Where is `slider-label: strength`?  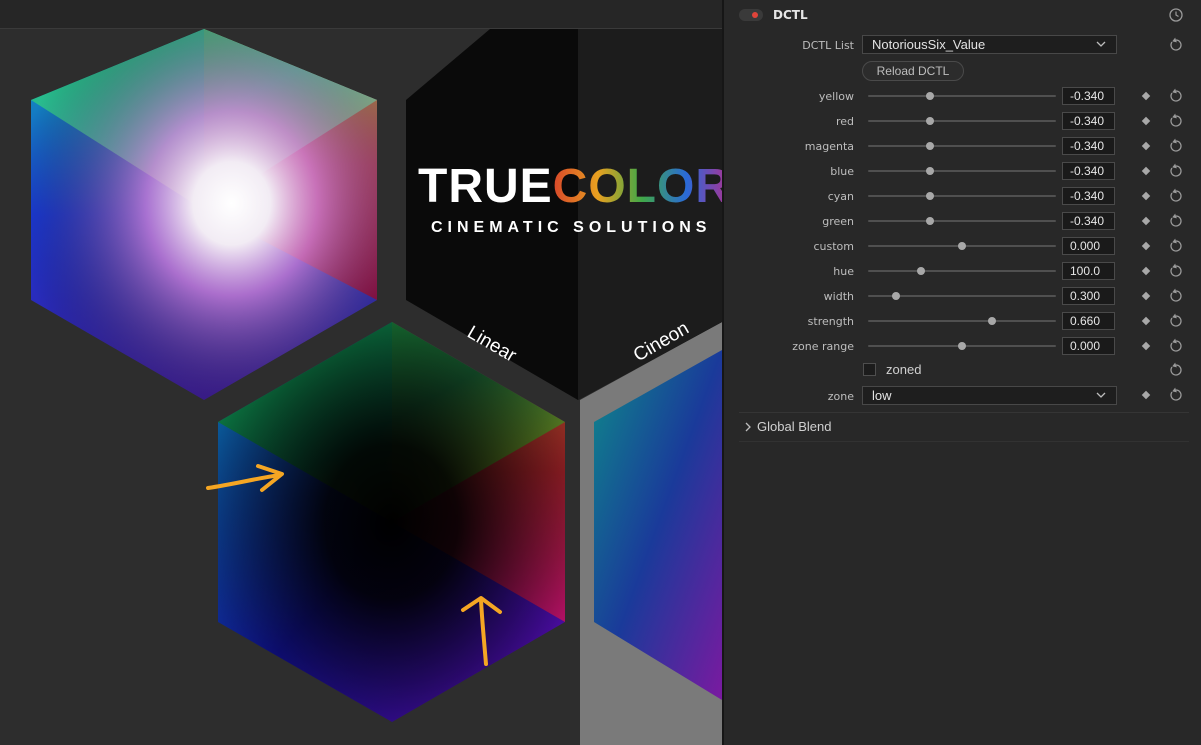
slider-label: strength is located at coordinates (830, 321).